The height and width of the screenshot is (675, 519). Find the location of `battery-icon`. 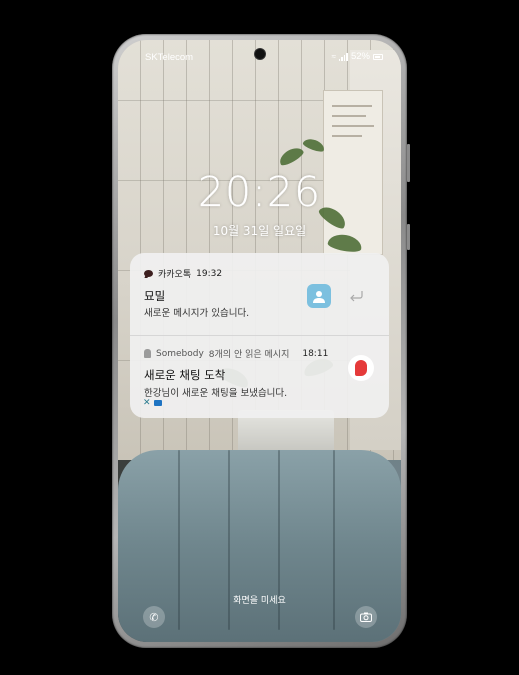

battery-icon is located at coordinates (378, 56).